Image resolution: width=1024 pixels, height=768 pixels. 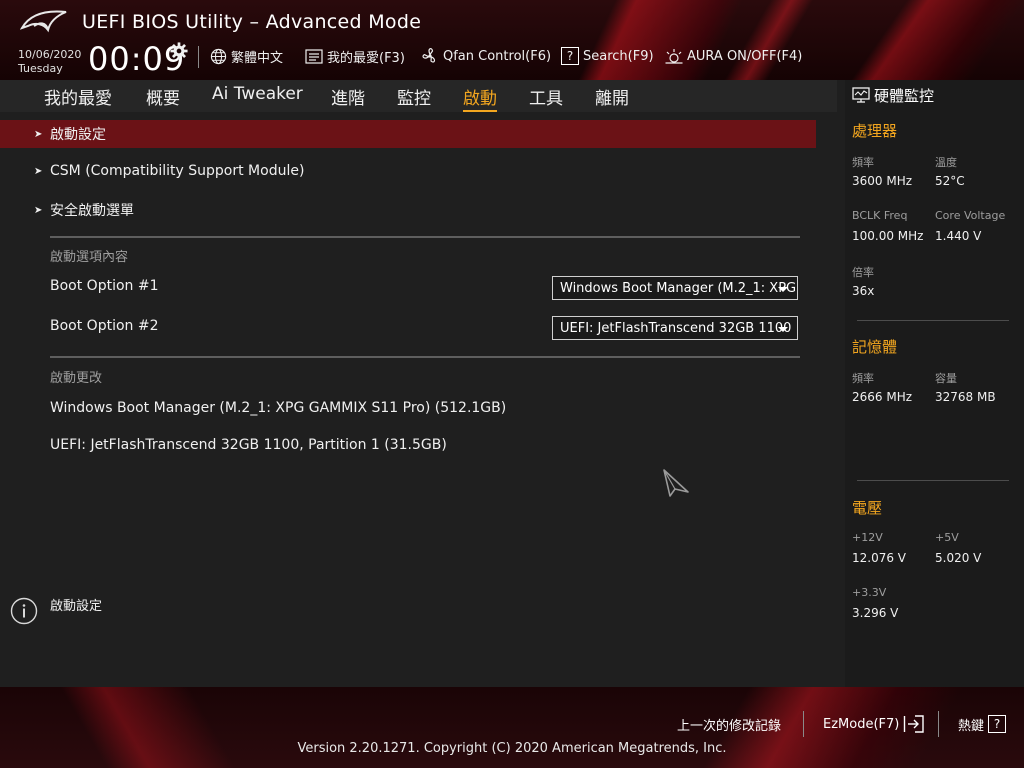 What do you see at coordinates (252, 22) in the screenshot?
I see `app-title: UEFI BIOS Utility – Advanced Mode` at bounding box center [252, 22].